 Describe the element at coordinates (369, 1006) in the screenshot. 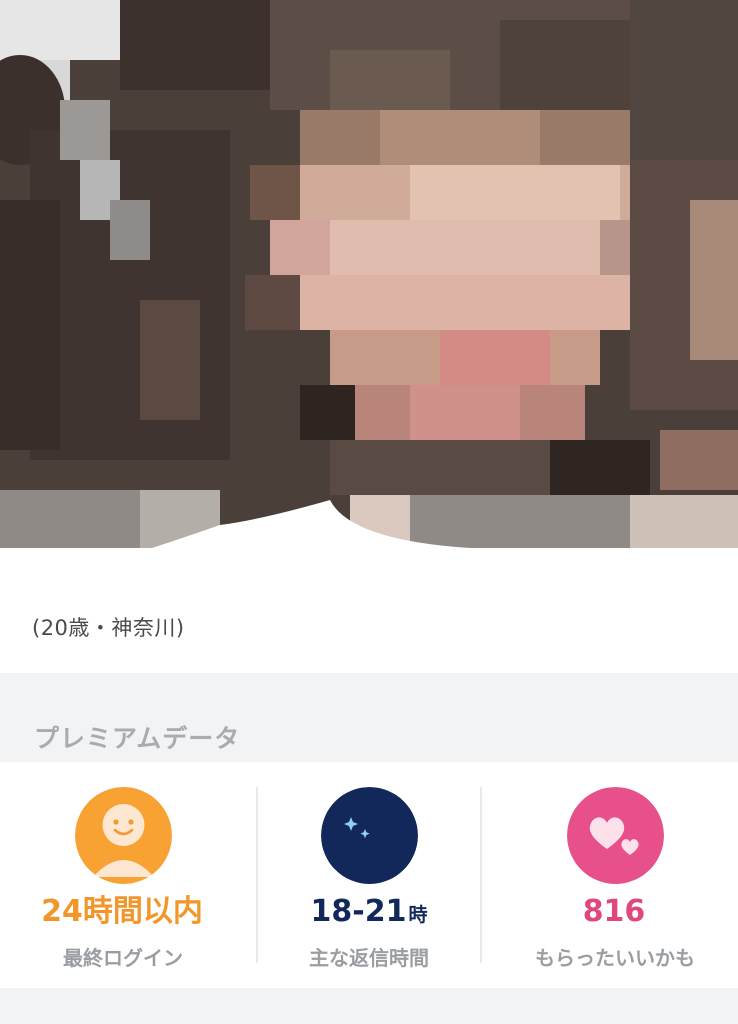

I see `bottom-section-strip` at that location.